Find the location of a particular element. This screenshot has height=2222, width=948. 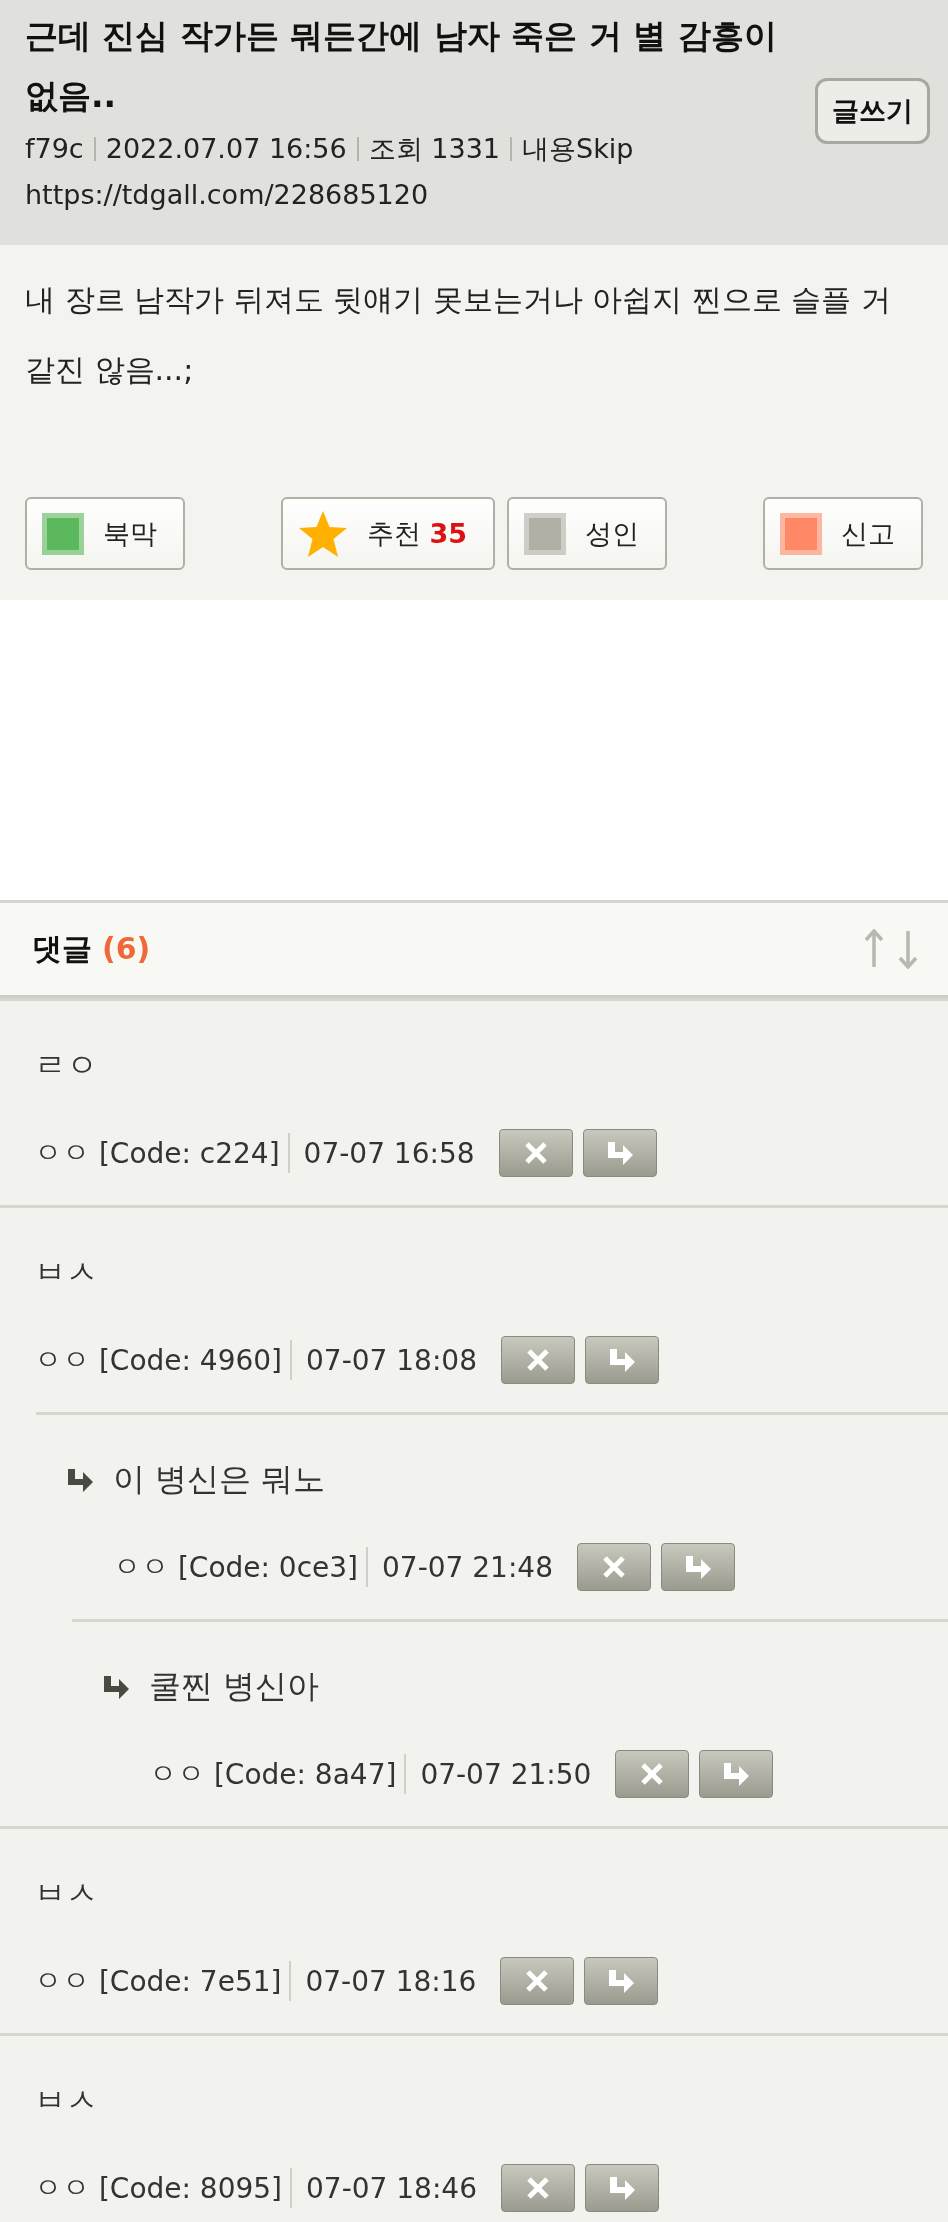

comment-text: 이 병신은 뭐노 is located at coordinates (219, 1479).